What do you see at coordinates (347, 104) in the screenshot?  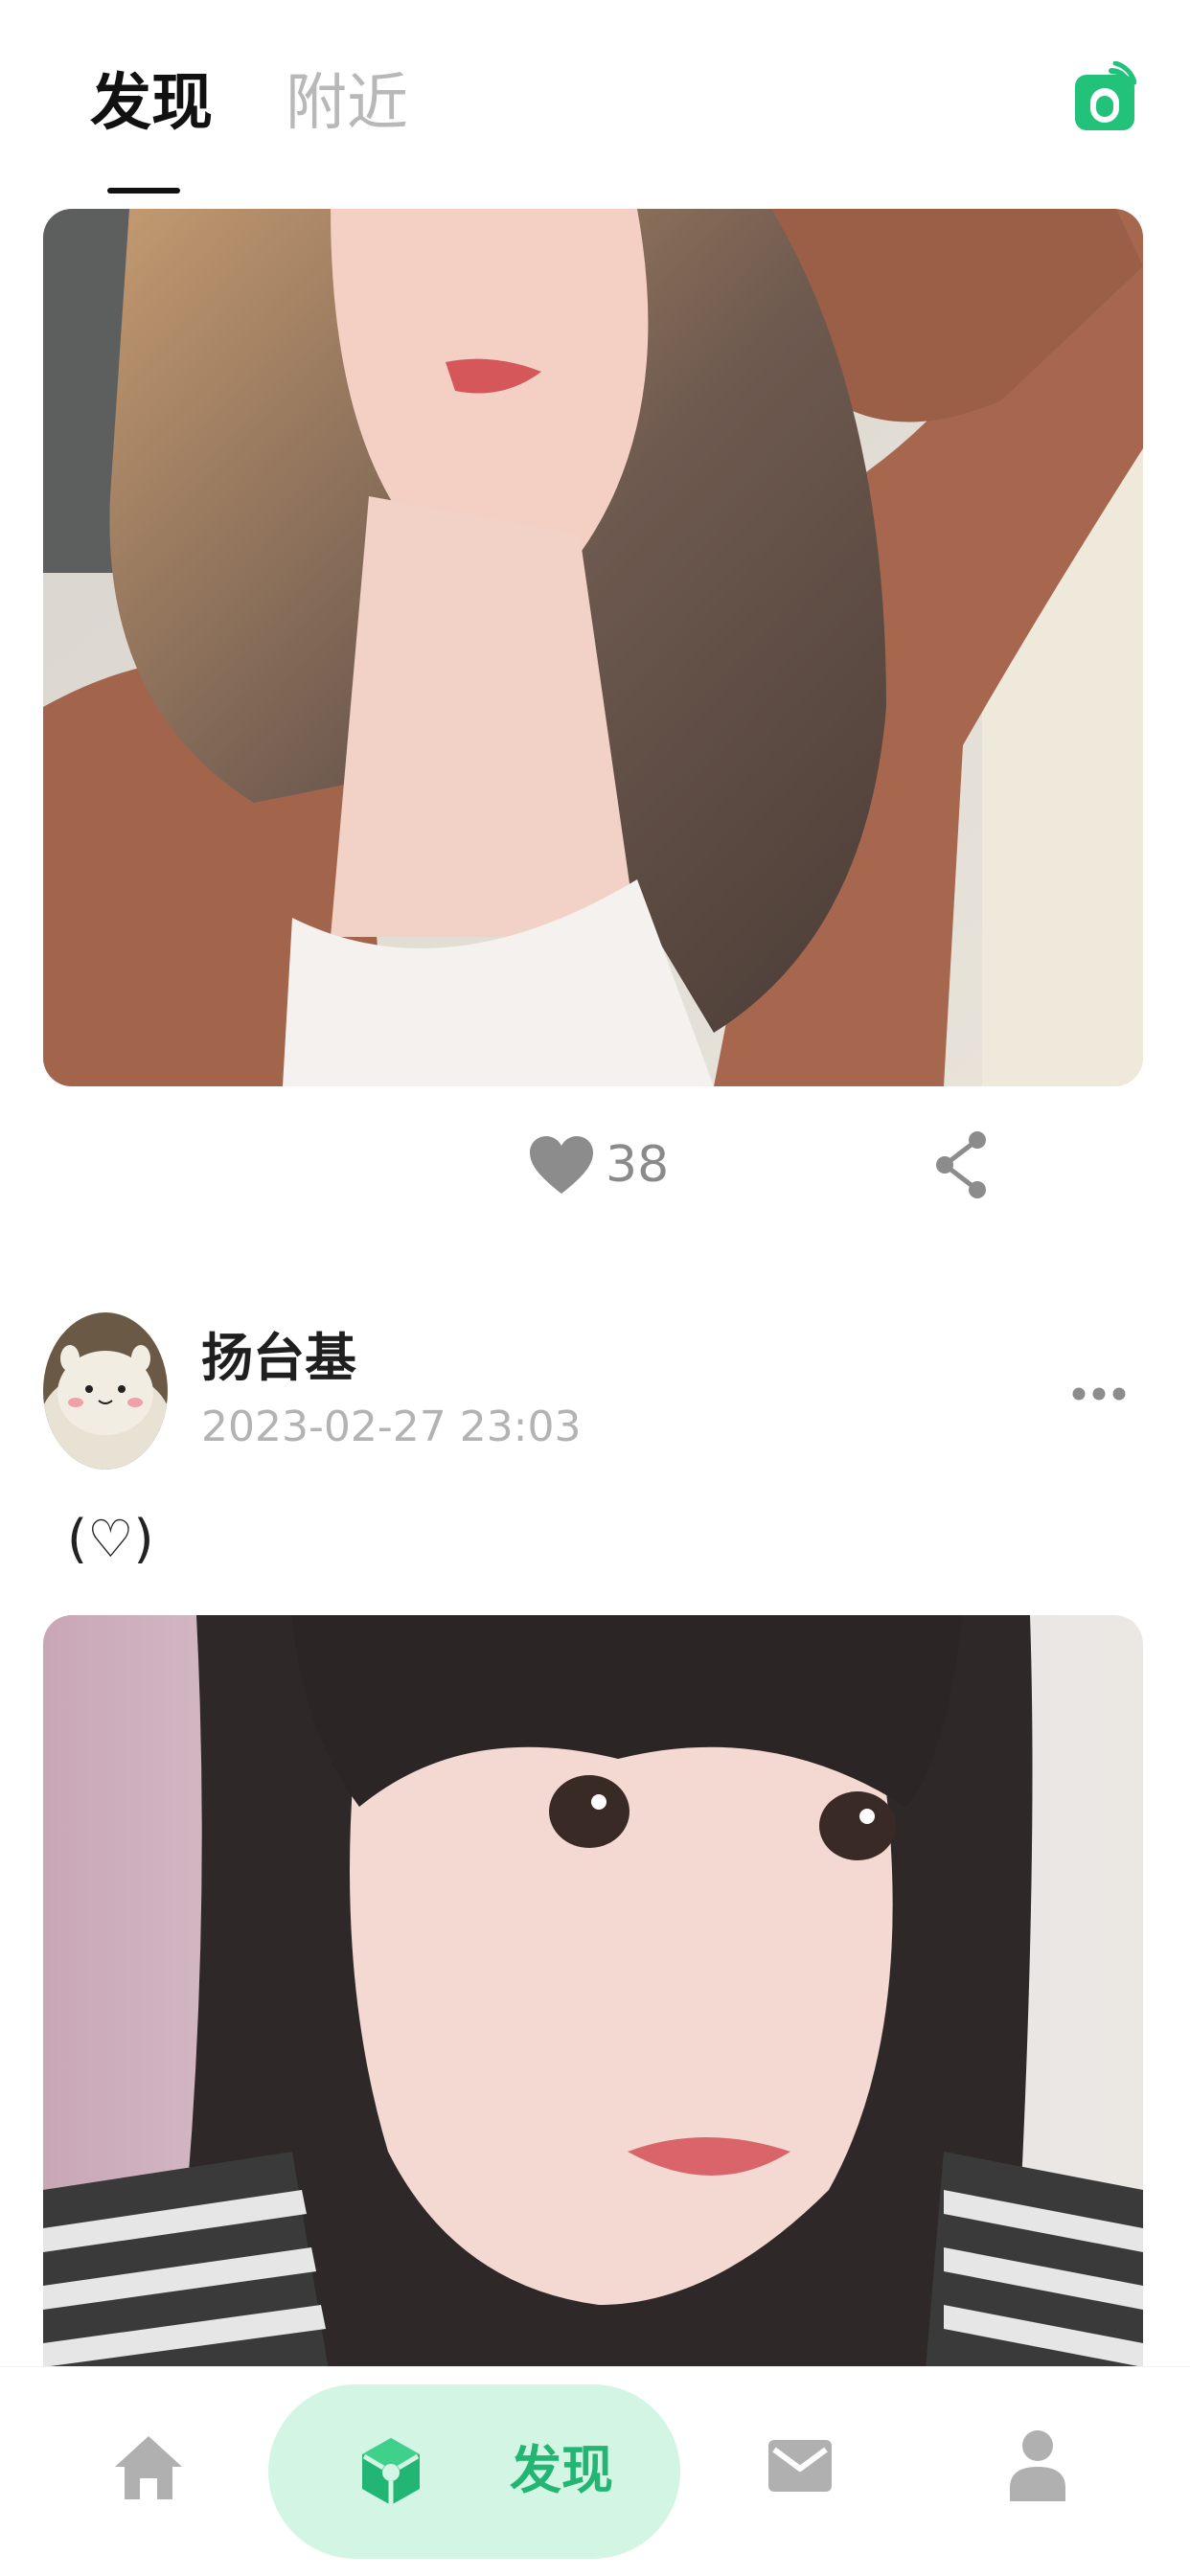 I see `tab-nearby: 附近` at bounding box center [347, 104].